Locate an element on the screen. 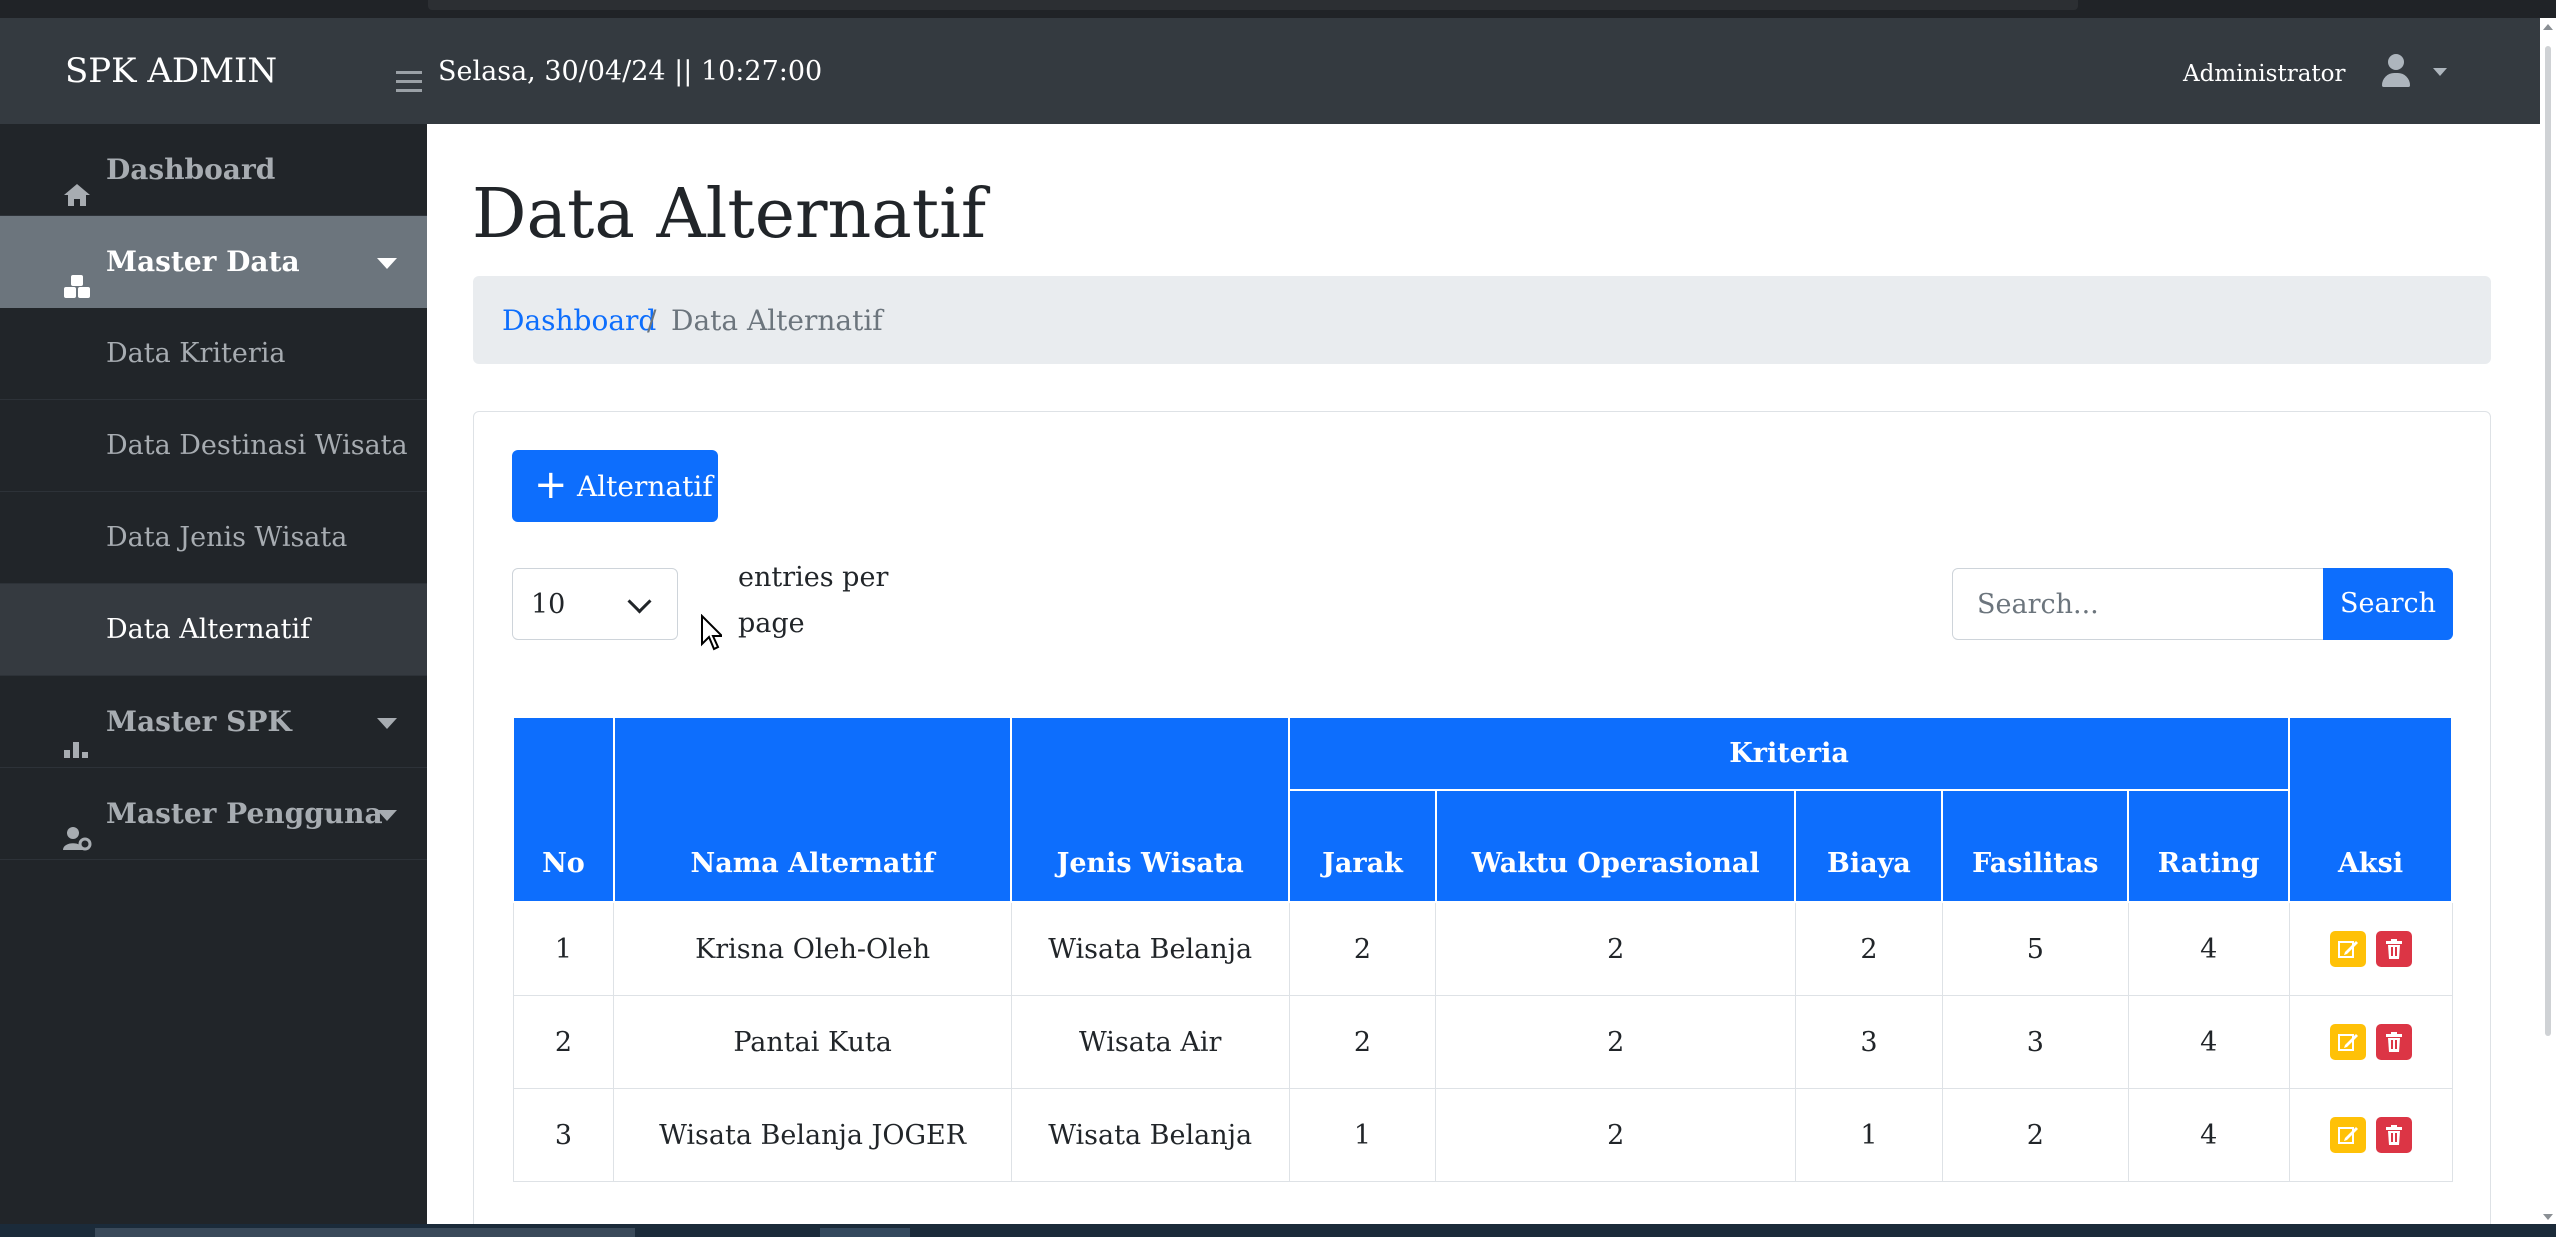  browser-address-bar is located at coordinates (1253, 5).